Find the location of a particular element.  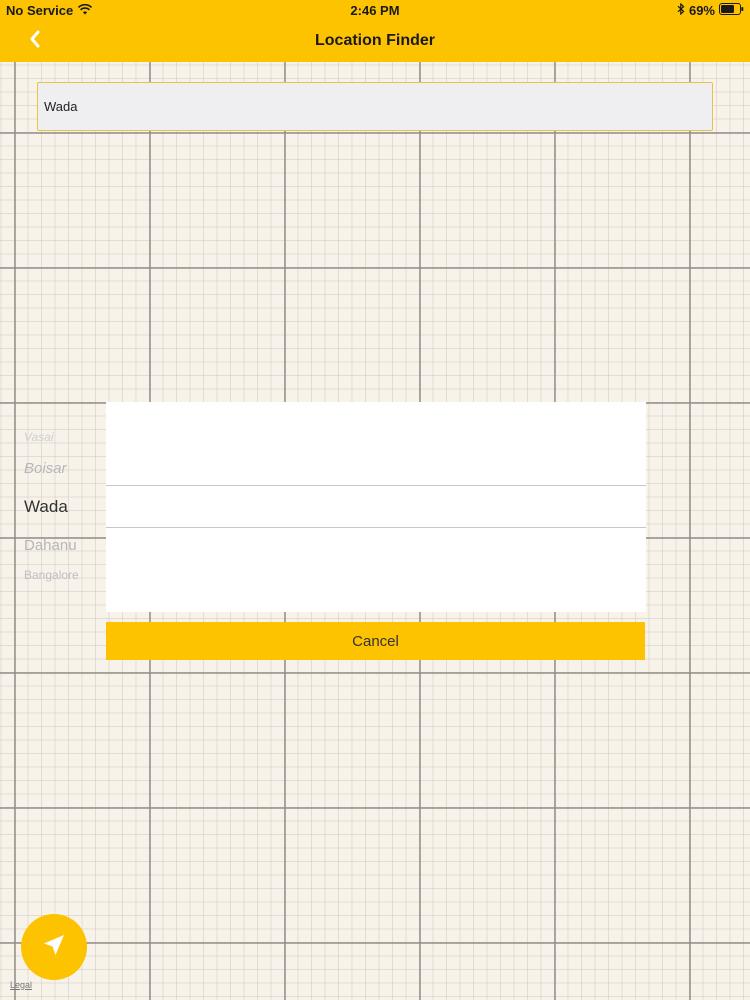

navigation-arrow-icon is located at coordinates (54, 947).